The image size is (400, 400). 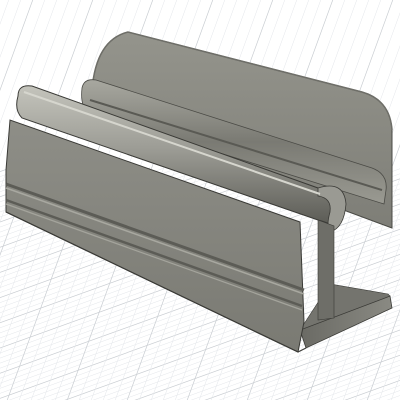 I want to click on grid-line, so click(x=2, y=200).